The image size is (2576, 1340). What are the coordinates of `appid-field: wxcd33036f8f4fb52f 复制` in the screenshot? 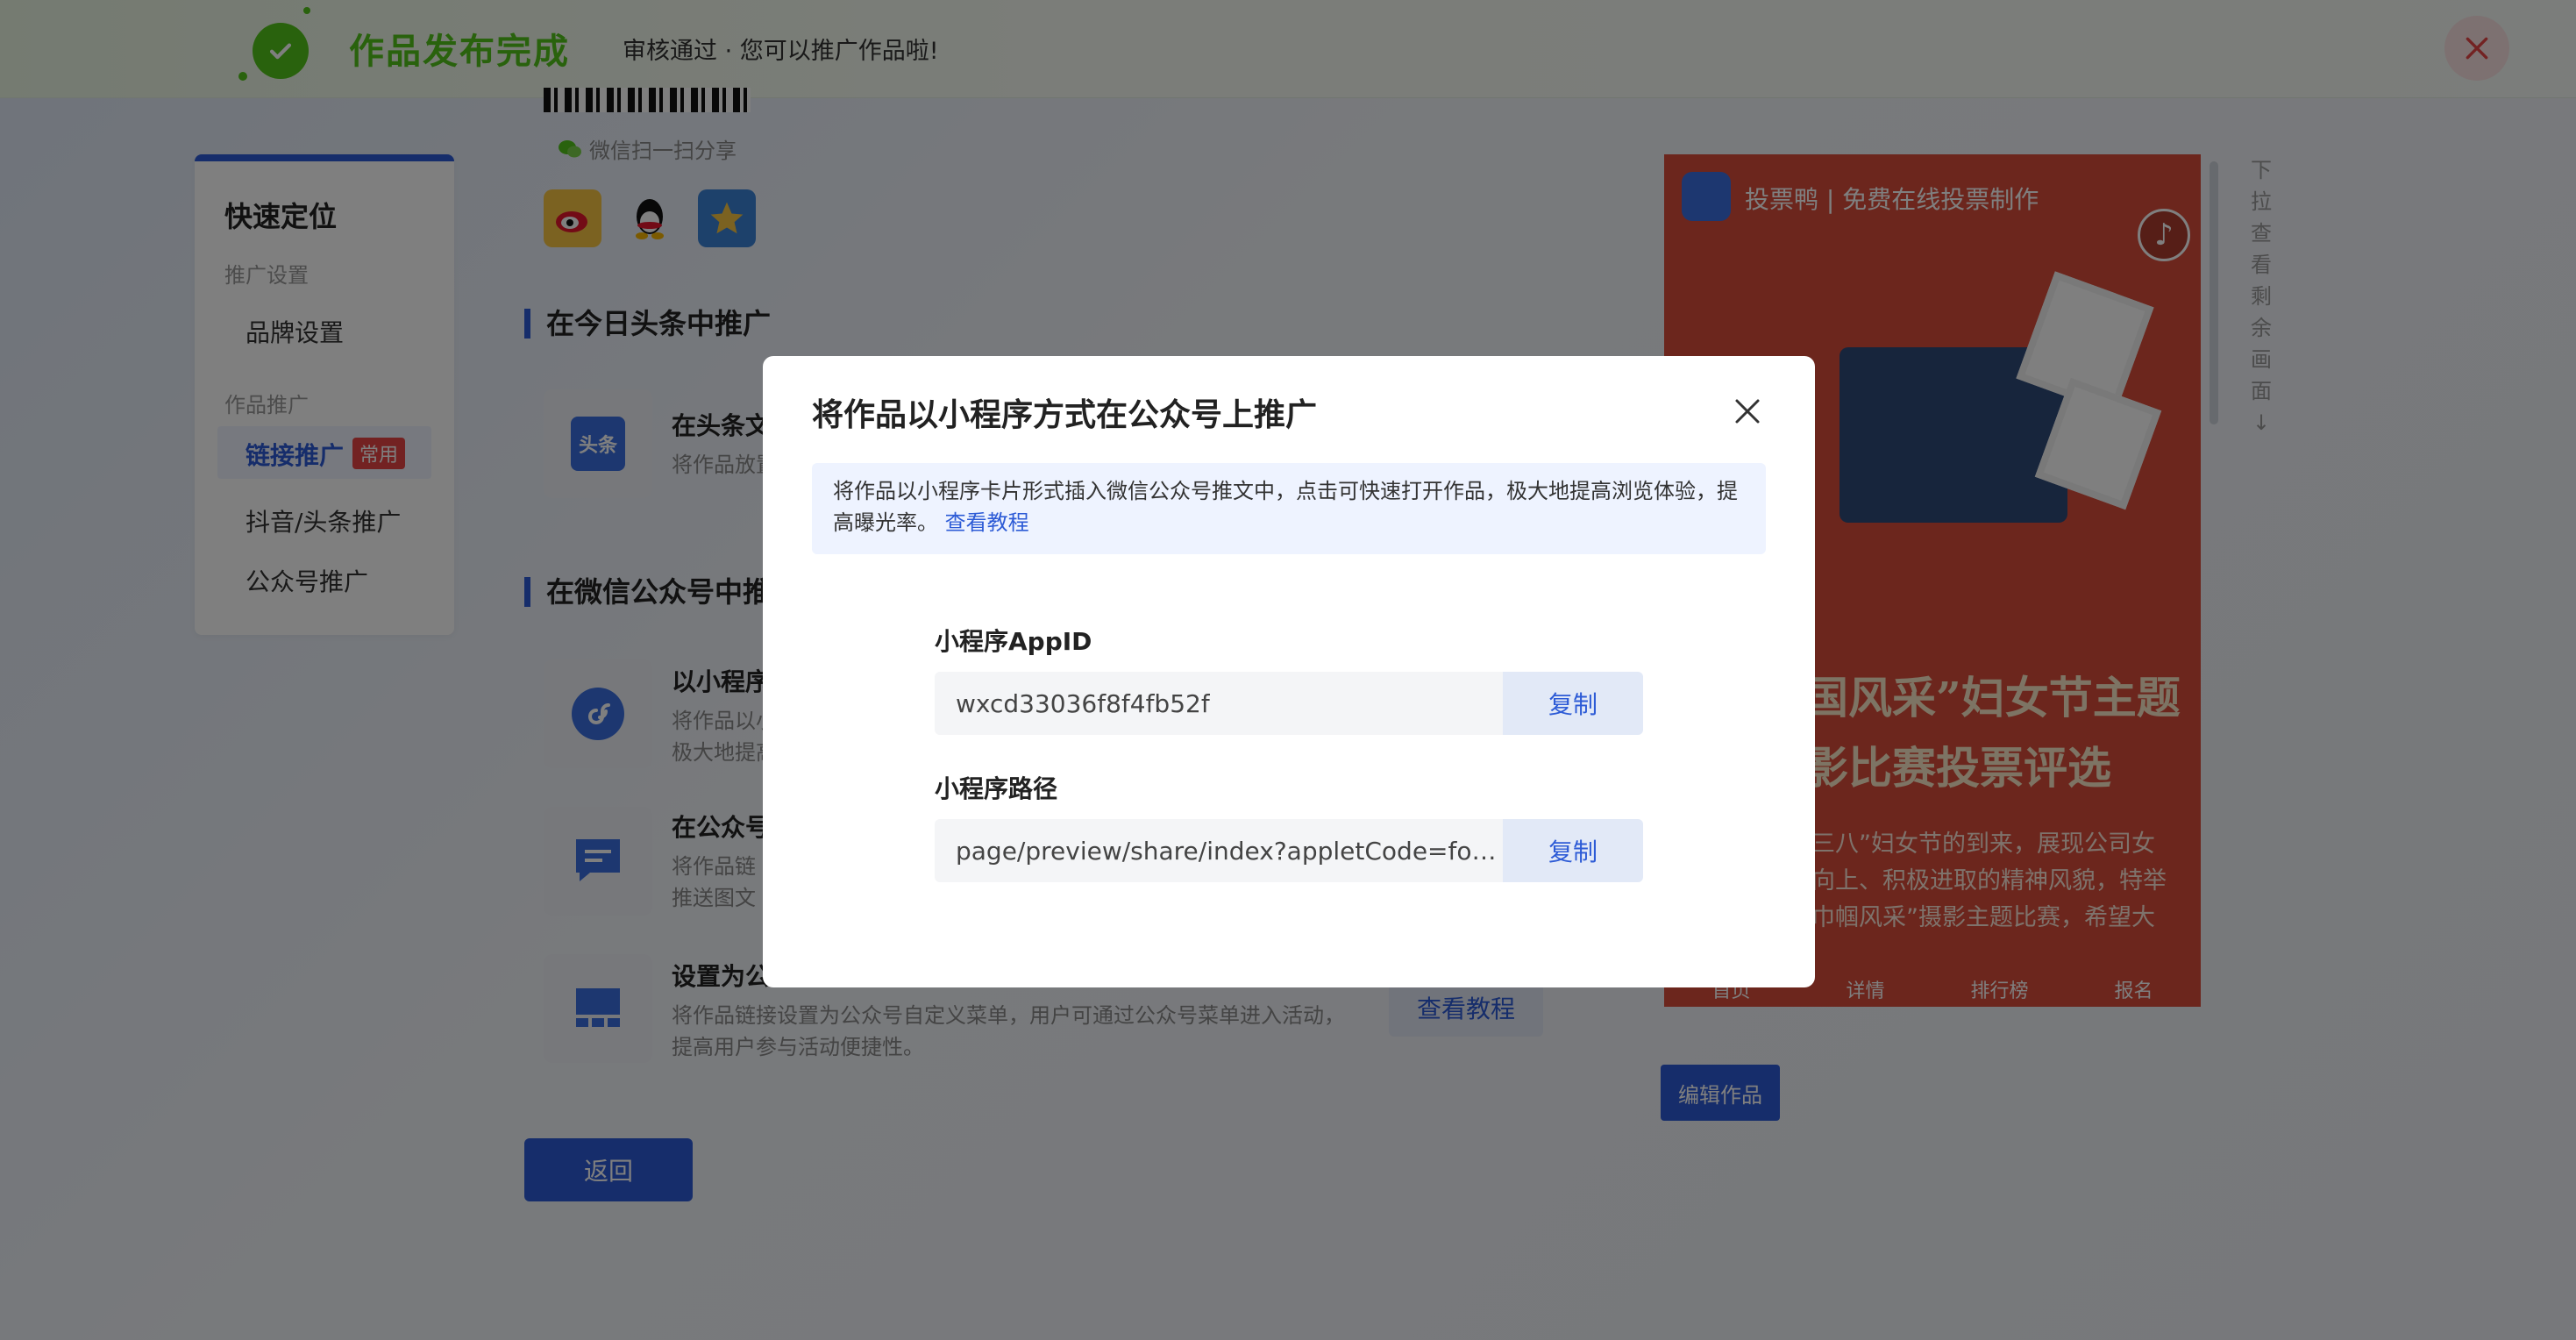 It's located at (1289, 703).